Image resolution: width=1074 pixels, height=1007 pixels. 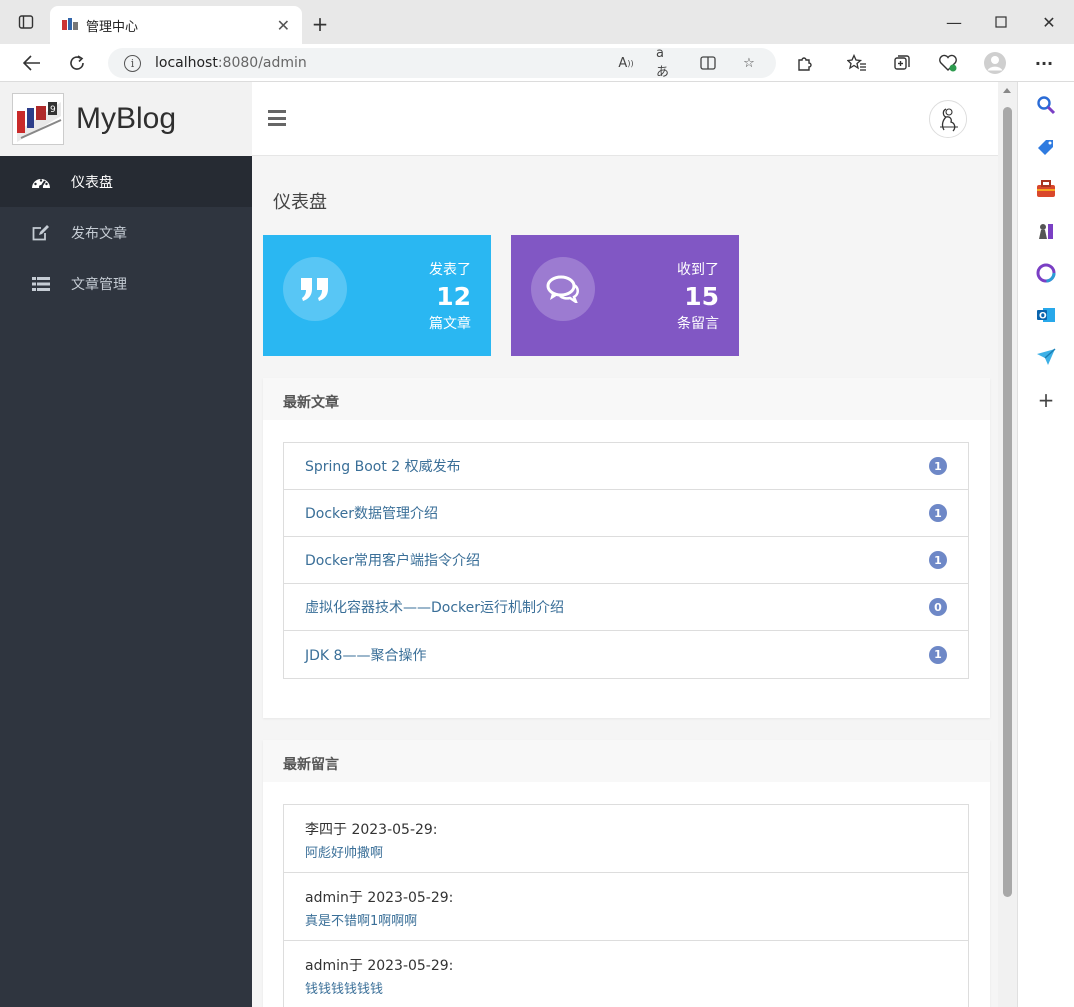 I want to click on minimize-icon: —, so click(x=954, y=22).